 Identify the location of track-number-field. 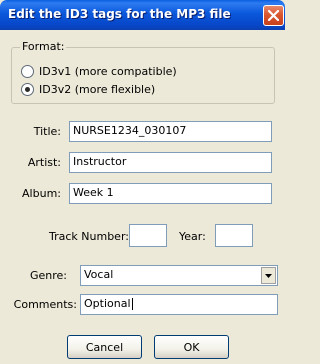
(148, 235).